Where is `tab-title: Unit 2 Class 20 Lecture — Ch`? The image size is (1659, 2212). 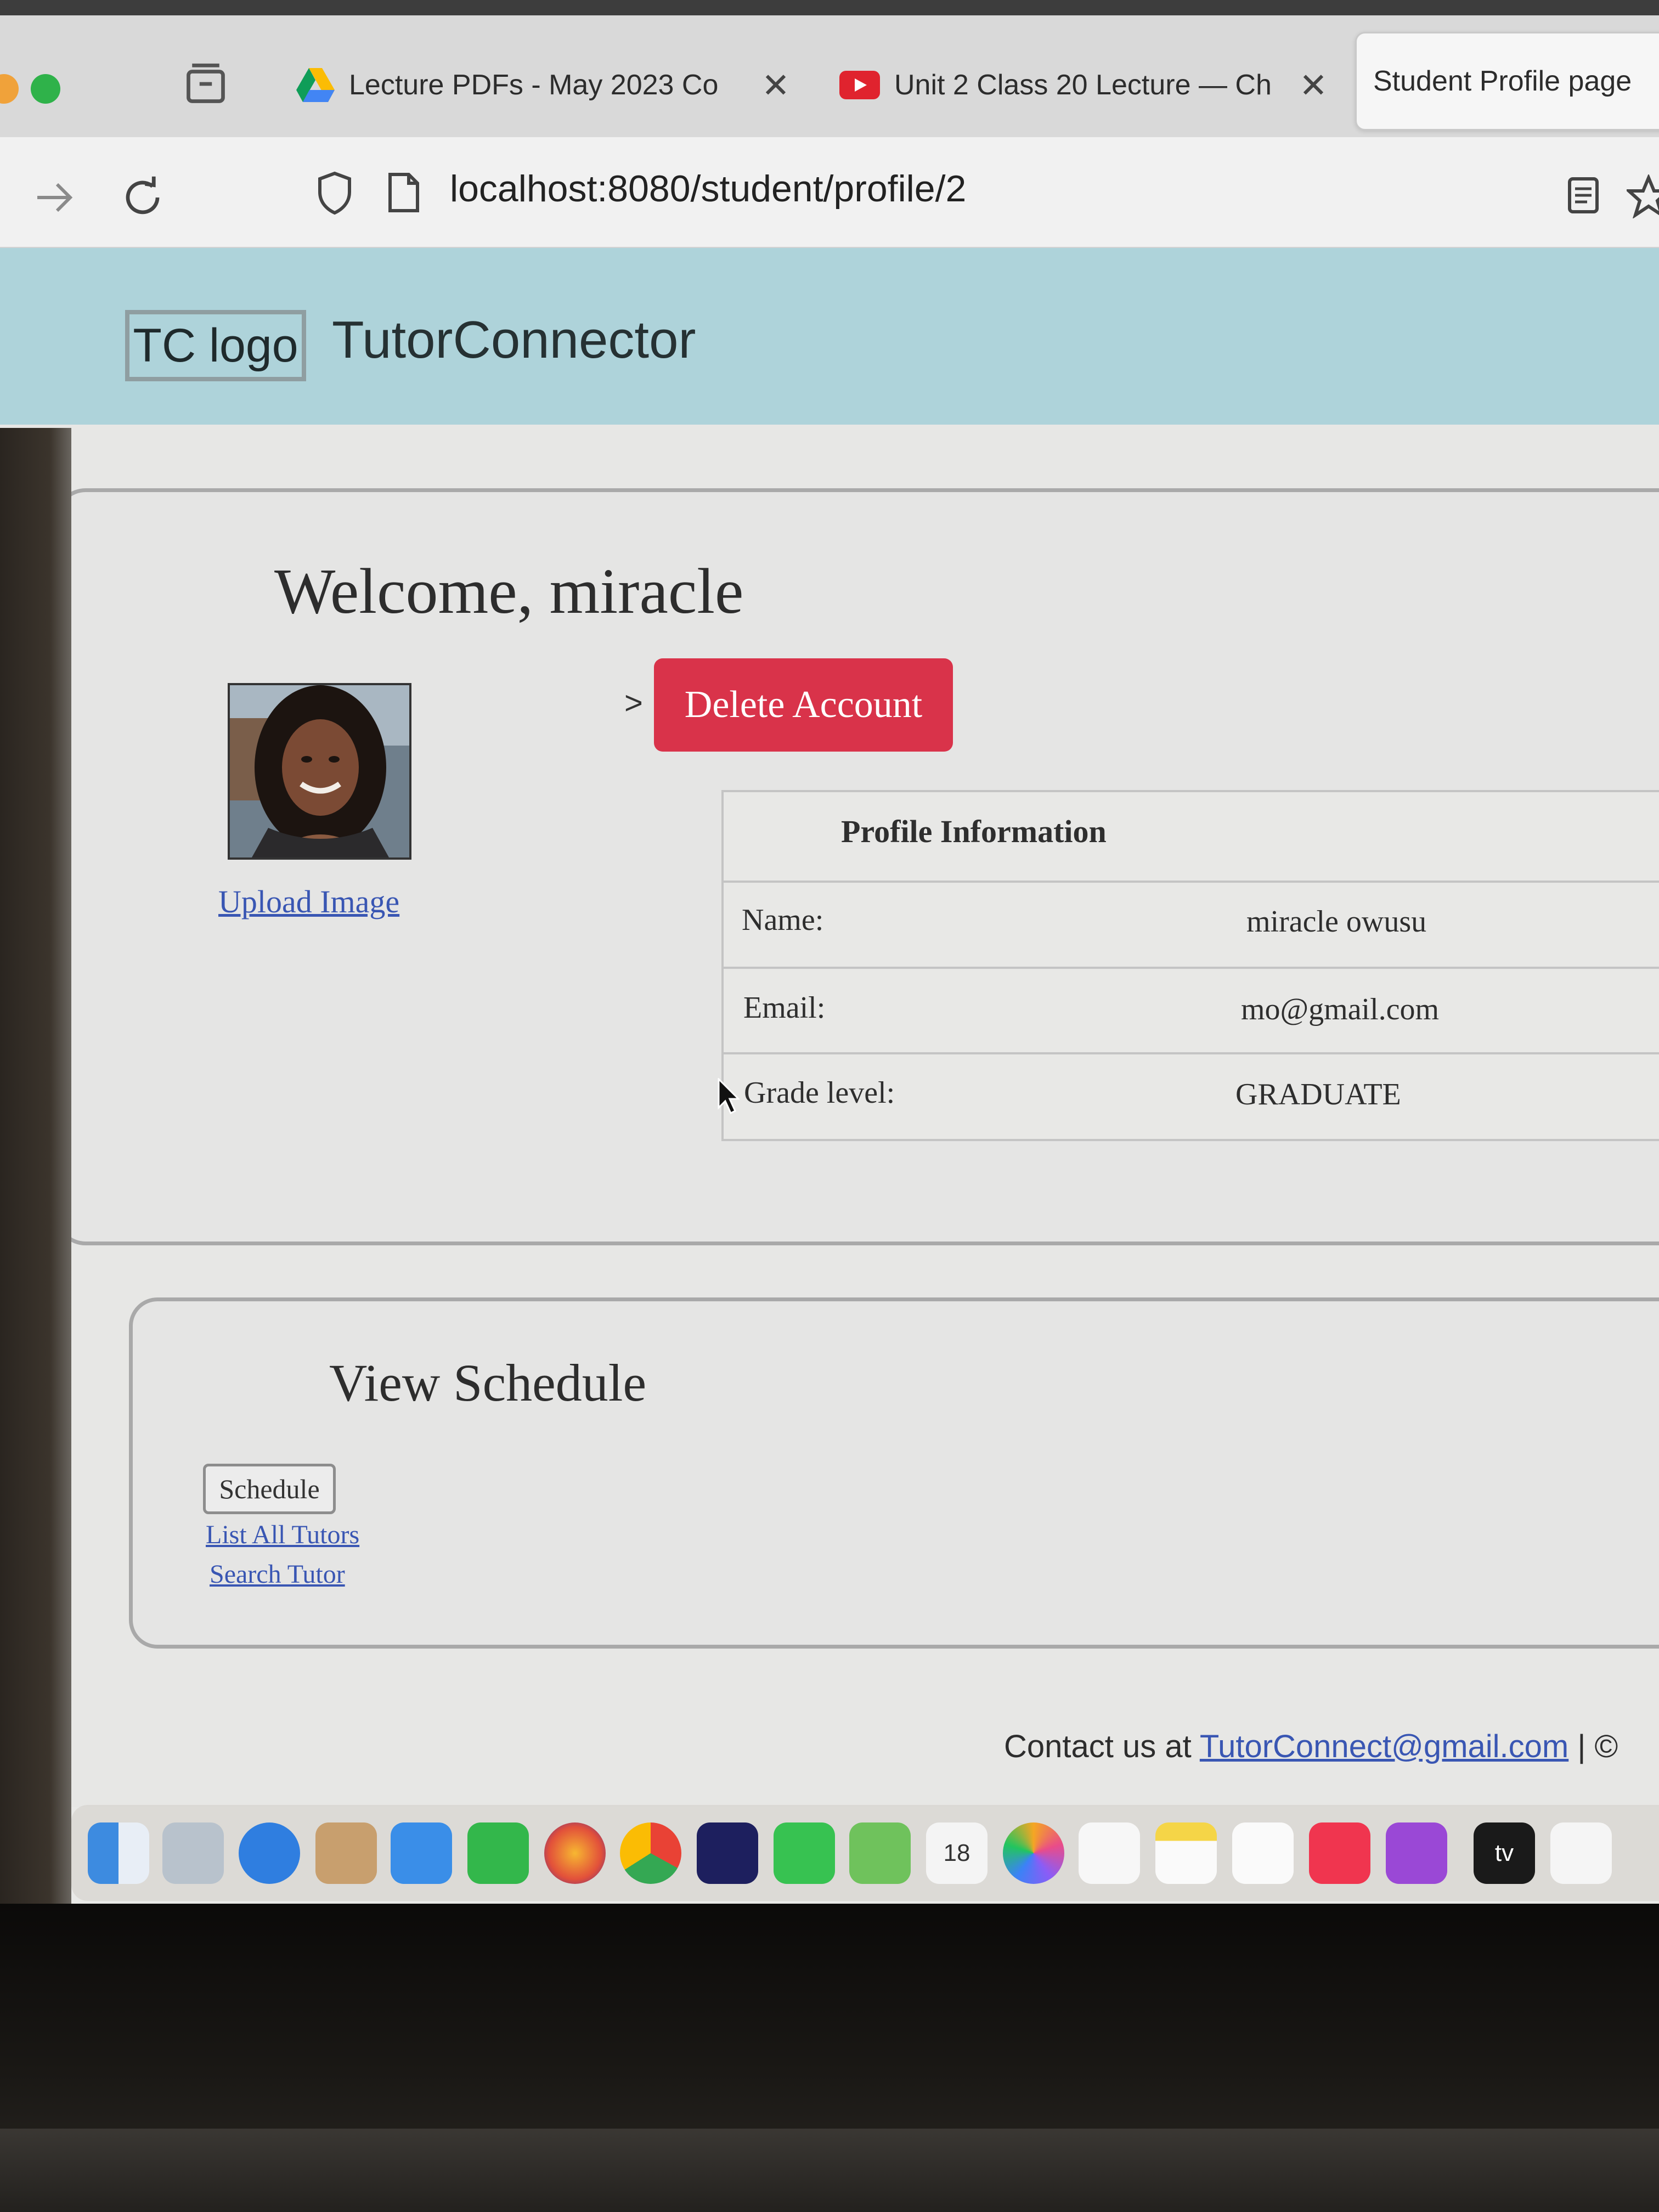
tab-title: Unit 2 Class 20 Lecture — Ch is located at coordinates (1083, 85).